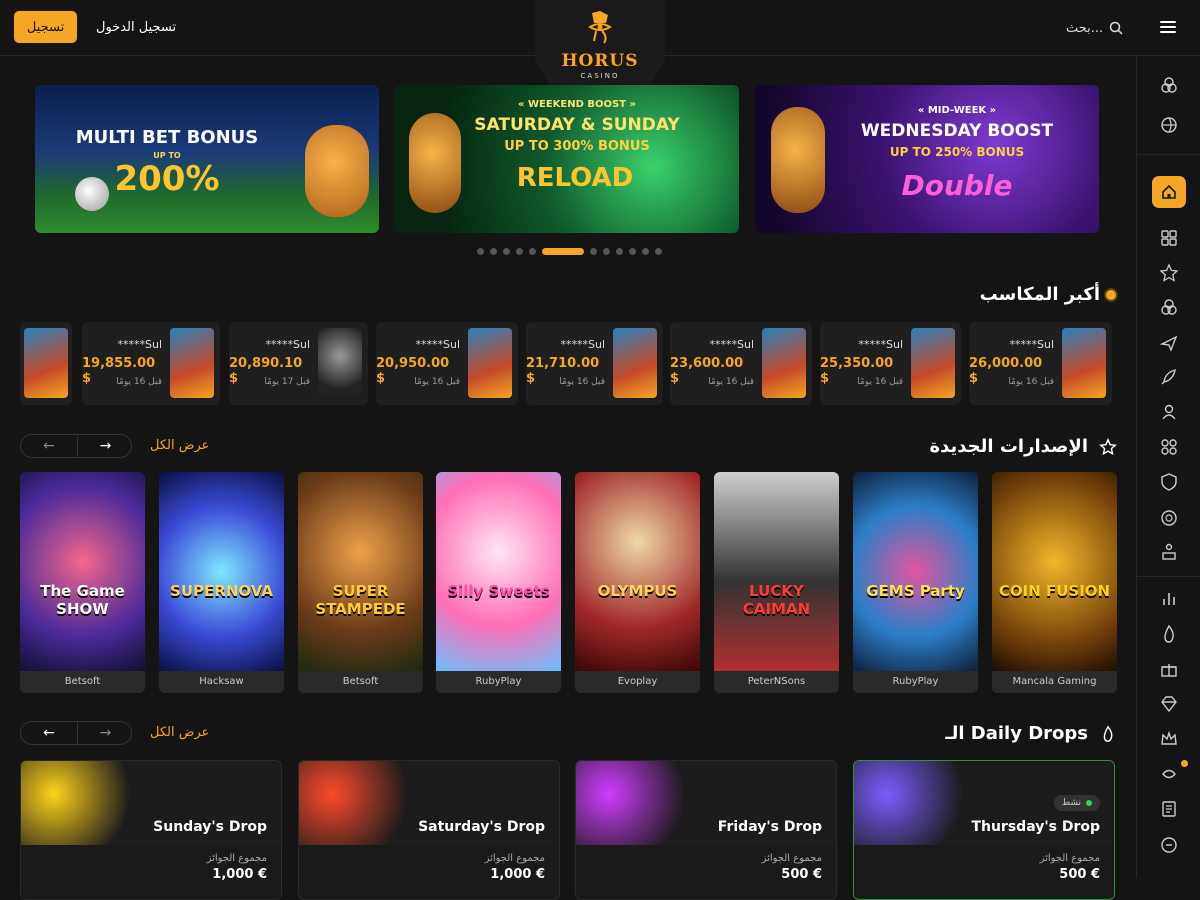 This screenshot has height=900, width=1200. I want to click on win-card: *****Sul 19,855.00 $ قبل 16 يومًا, so click(151, 363).